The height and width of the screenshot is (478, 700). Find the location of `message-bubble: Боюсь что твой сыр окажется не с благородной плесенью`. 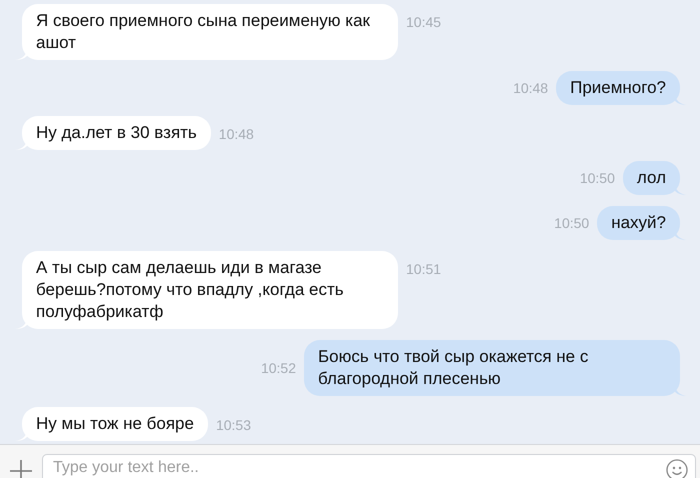

message-bubble: Боюсь что твой сыр окажется не с благородной плесенью is located at coordinates (492, 368).